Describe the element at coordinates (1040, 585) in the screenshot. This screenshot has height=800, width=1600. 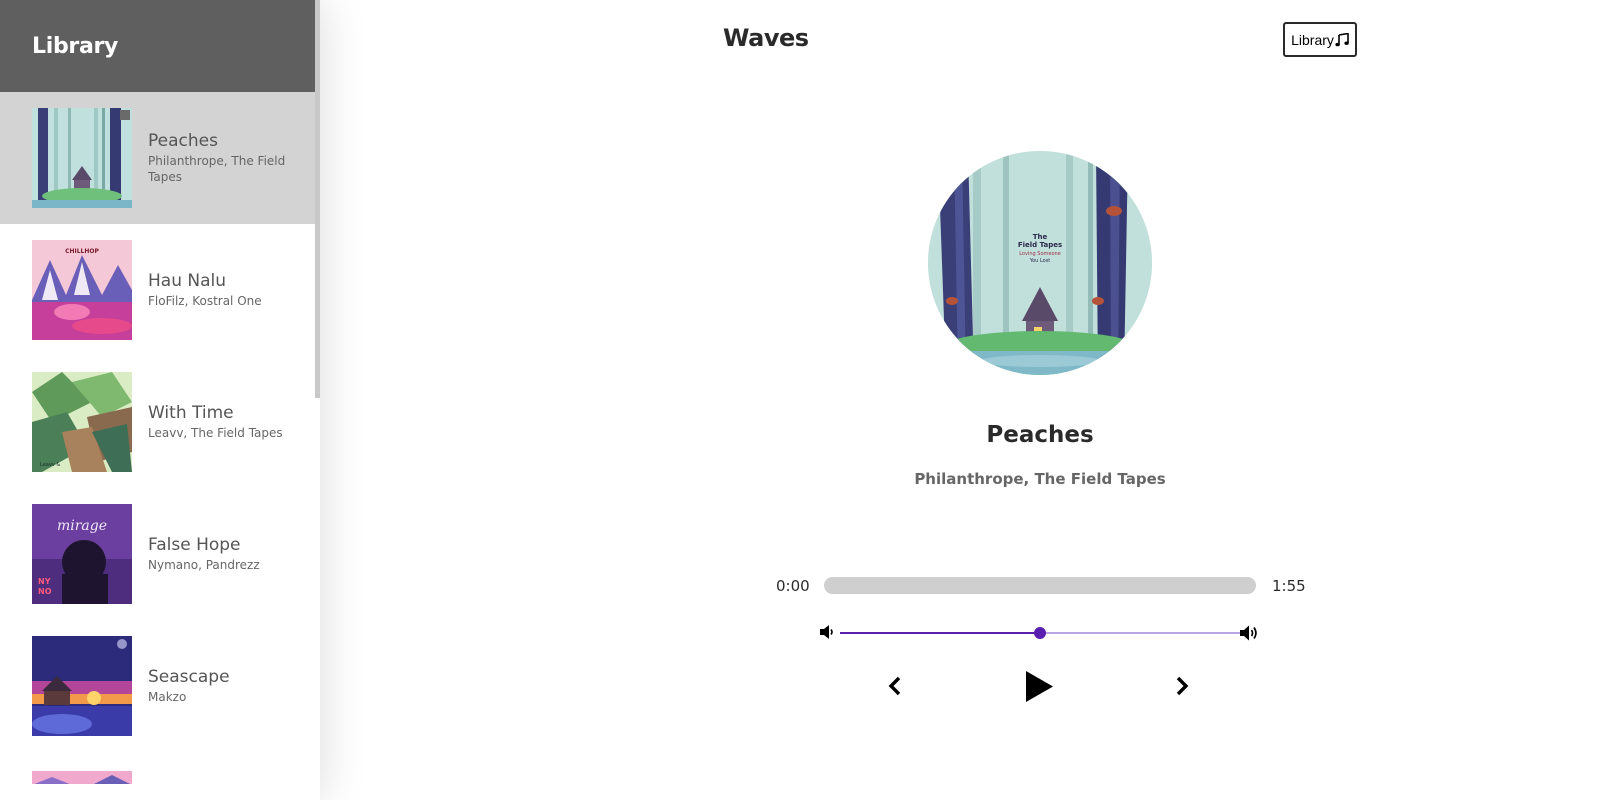
I see `progress-track` at that location.